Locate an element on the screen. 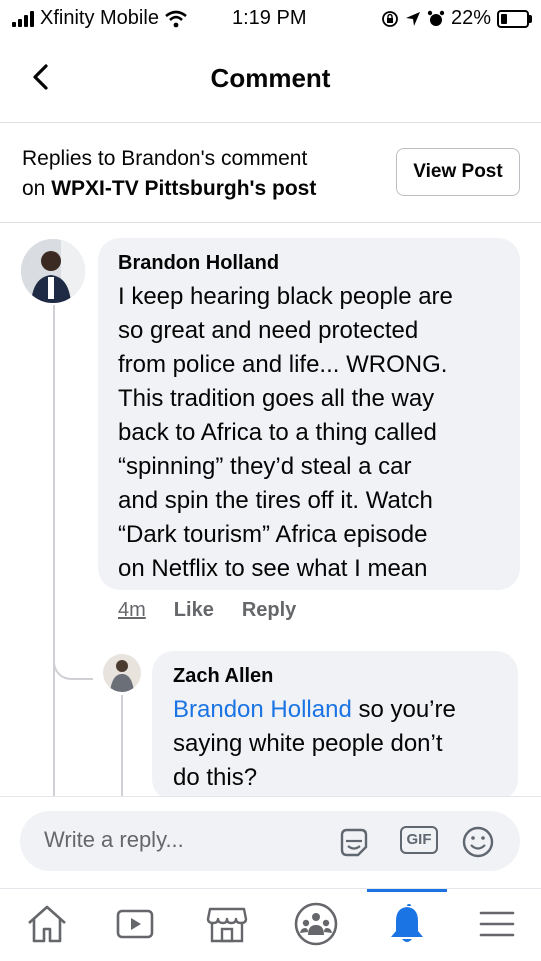 The image size is (541, 961). like-button: Like is located at coordinates (194, 610).